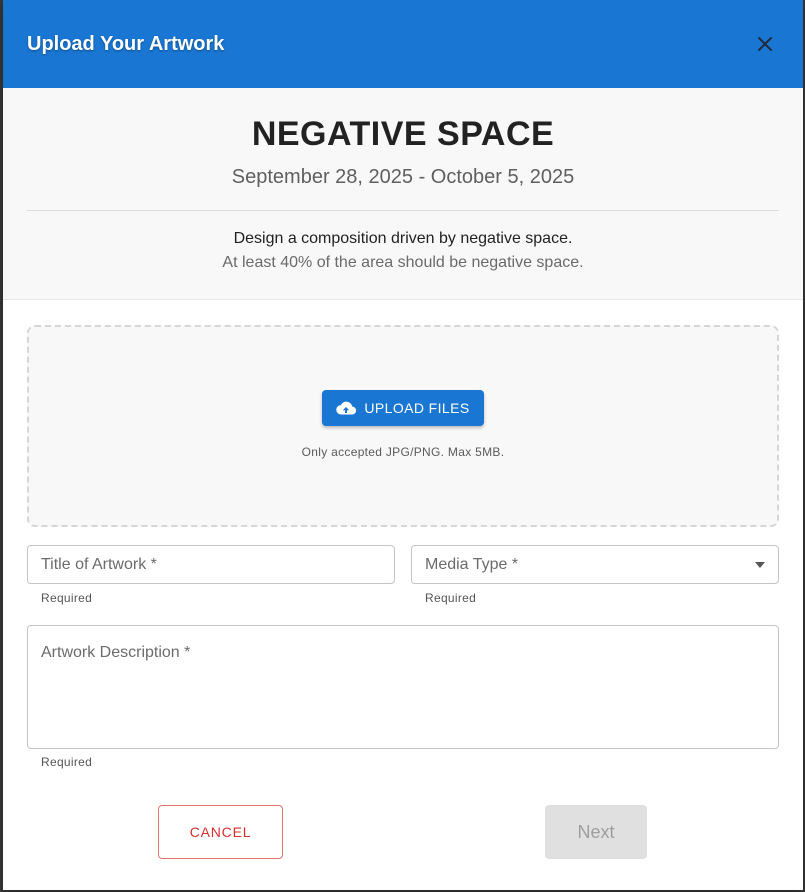 Image resolution: width=805 pixels, height=892 pixels. Describe the element at coordinates (417, 408) in the screenshot. I see `upload-files-label: UPLOAD FILES` at that location.